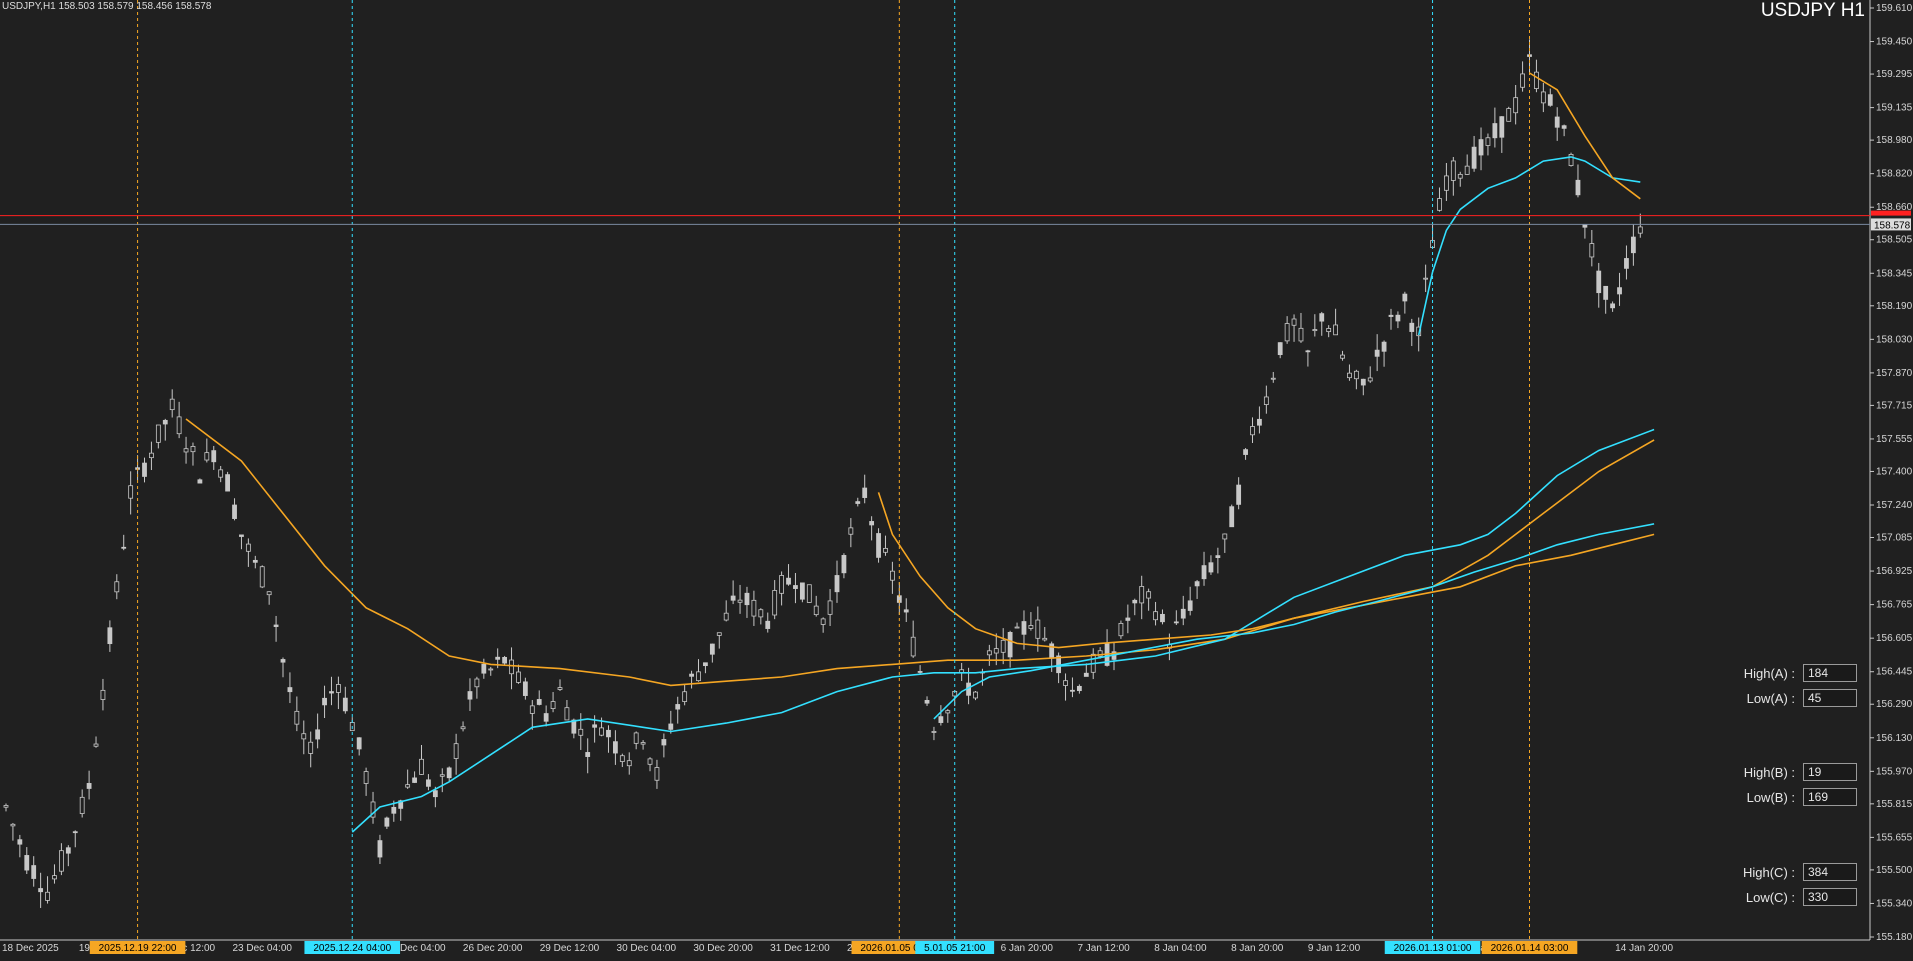 Image resolution: width=1913 pixels, height=961 pixels. Describe the element at coordinates (1830, 772) in the screenshot. I see `high-b-input: 19` at that location.